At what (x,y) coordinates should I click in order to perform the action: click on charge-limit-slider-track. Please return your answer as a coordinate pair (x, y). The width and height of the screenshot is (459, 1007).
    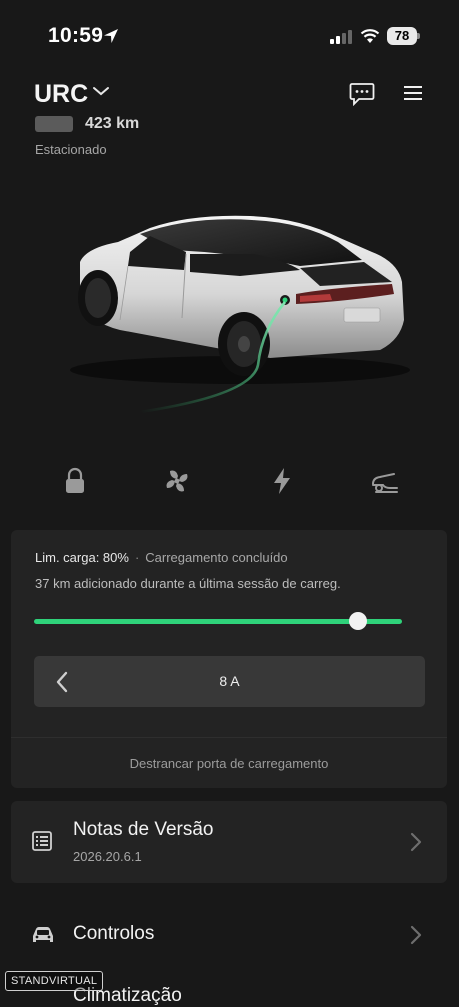
    Looking at the image, I should click on (218, 621).